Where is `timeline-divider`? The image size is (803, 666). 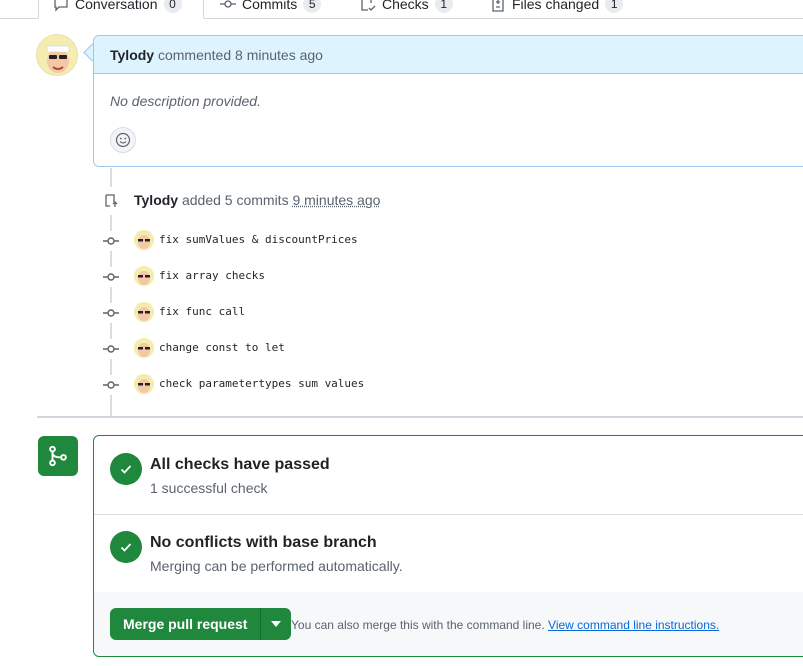
timeline-divider is located at coordinates (420, 417).